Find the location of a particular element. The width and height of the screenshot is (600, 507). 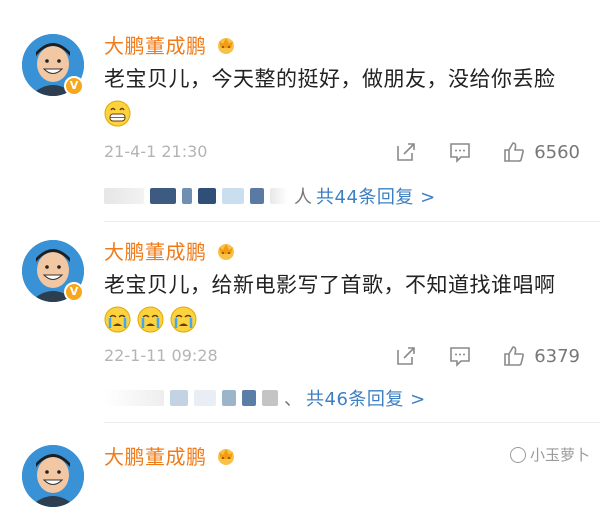

reply-prefix: 人 is located at coordinates (303, 197).